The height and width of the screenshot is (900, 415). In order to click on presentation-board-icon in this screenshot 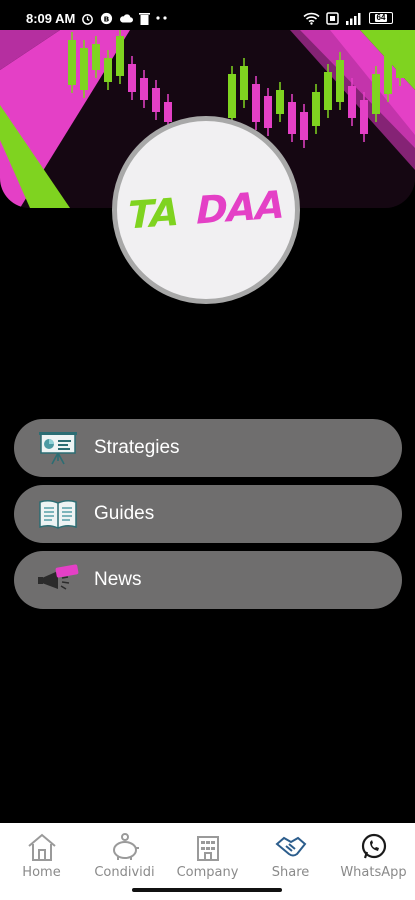, I will do `click(58, 448)`.